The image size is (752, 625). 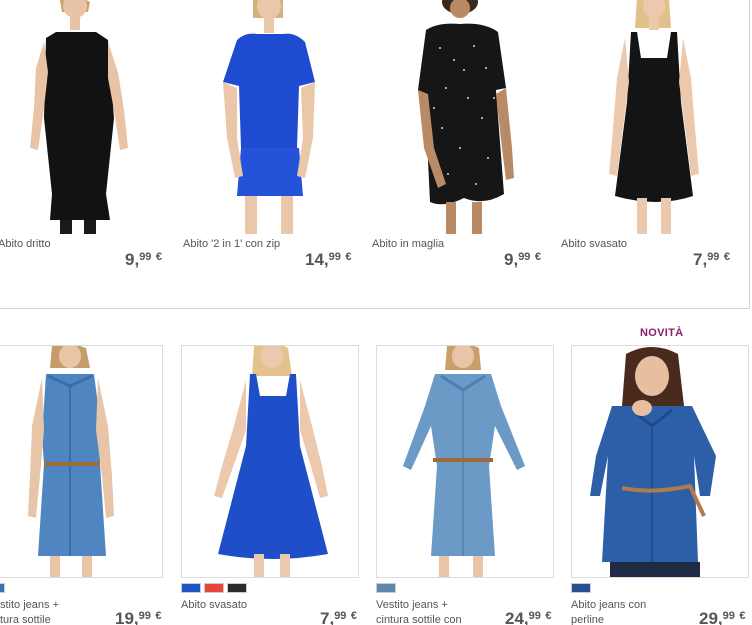 I want to click on product-name: Abito '2 in 1' con zip, so click(x=231, y=244).